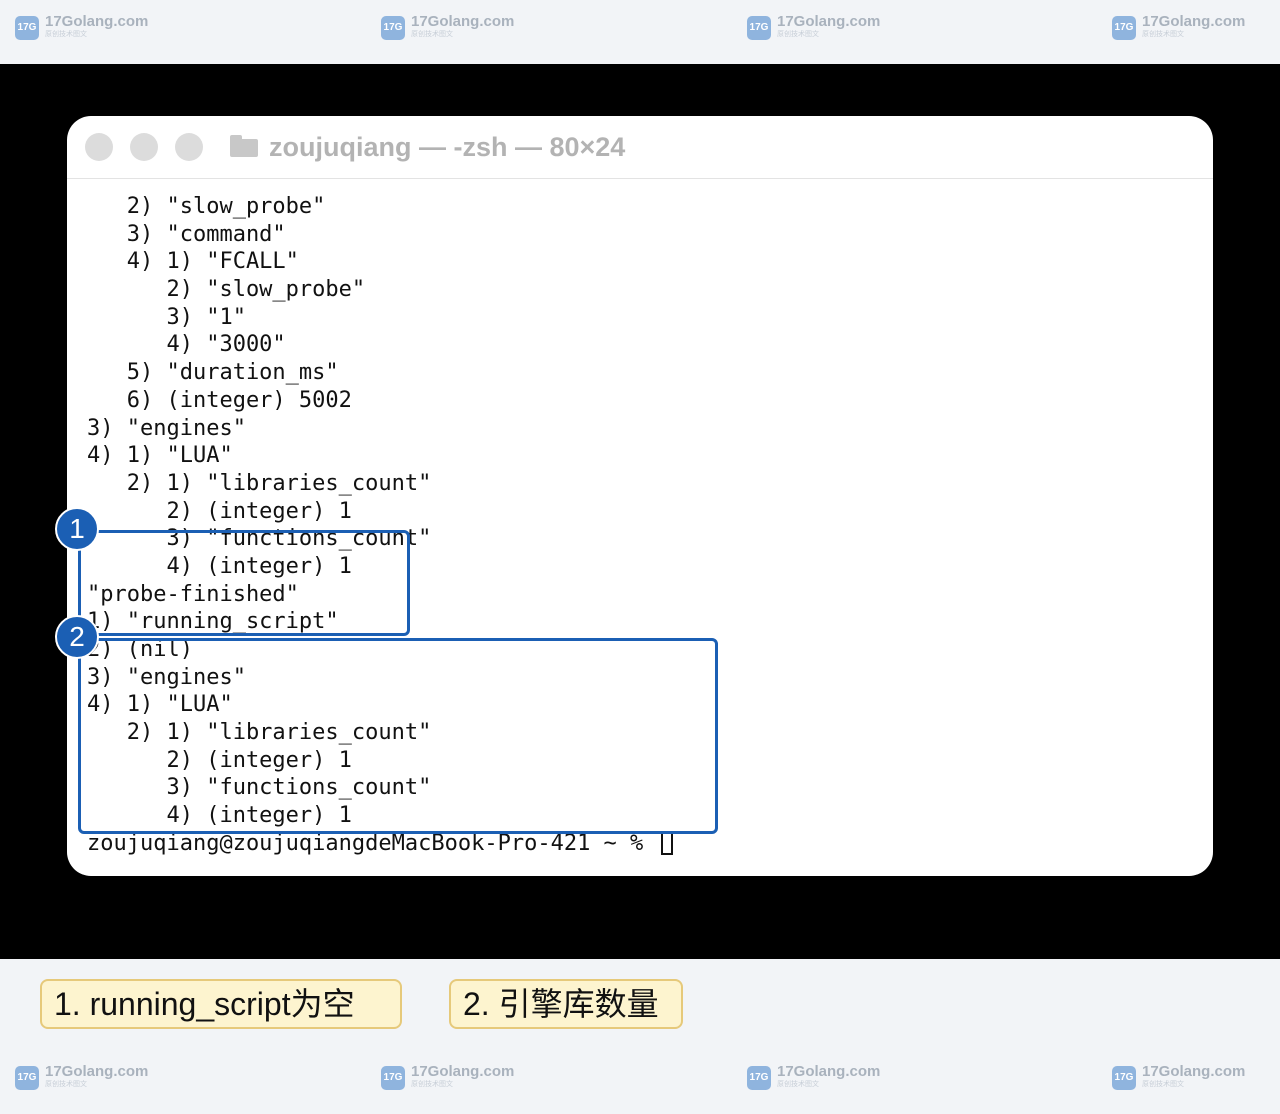  What do you see at coordinates (166, 428) in the screenshot?
I see `terminal-line: 3) "engines"` at bounding box center [166, 428].